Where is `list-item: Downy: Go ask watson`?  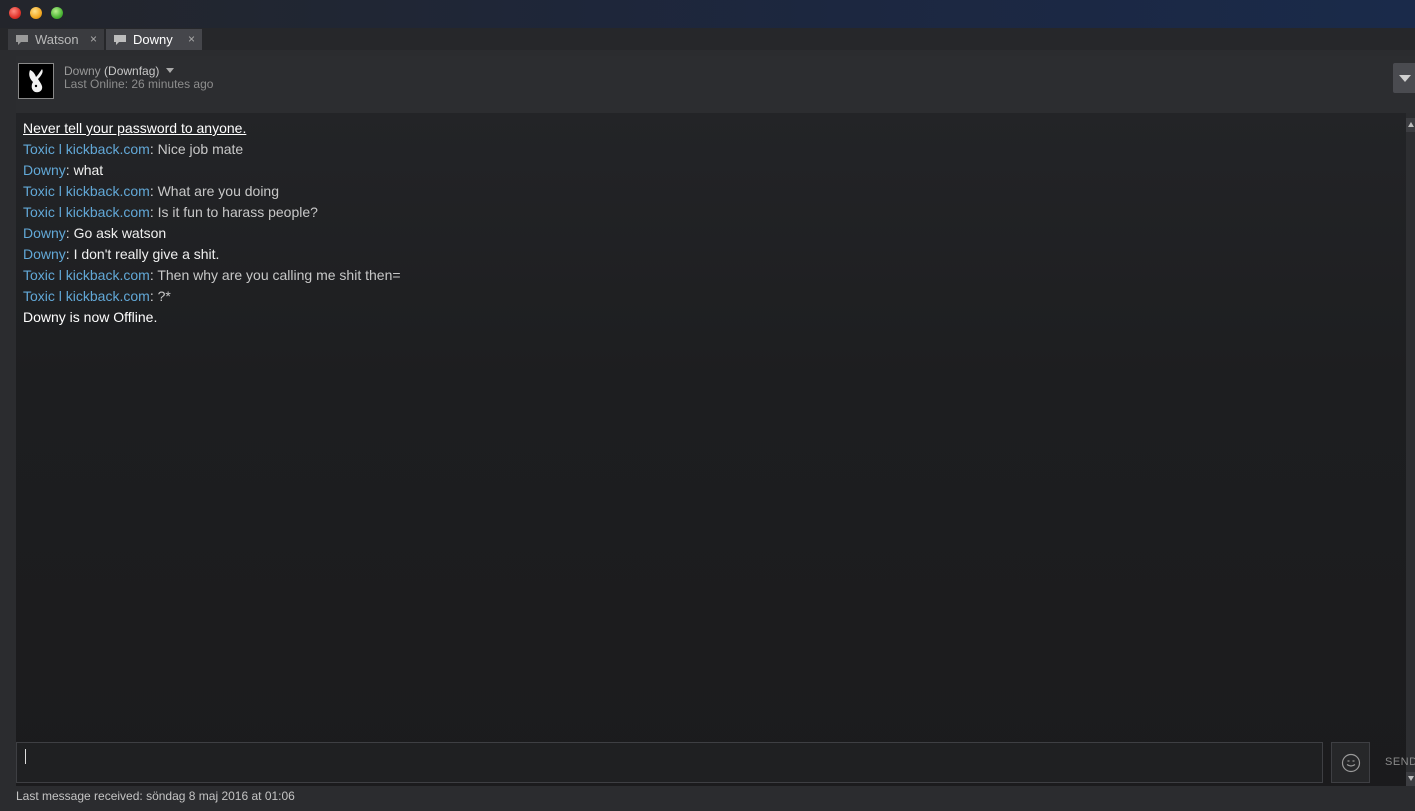 list-item: Downy: Go ask watson is located at coordinates (95, 233).